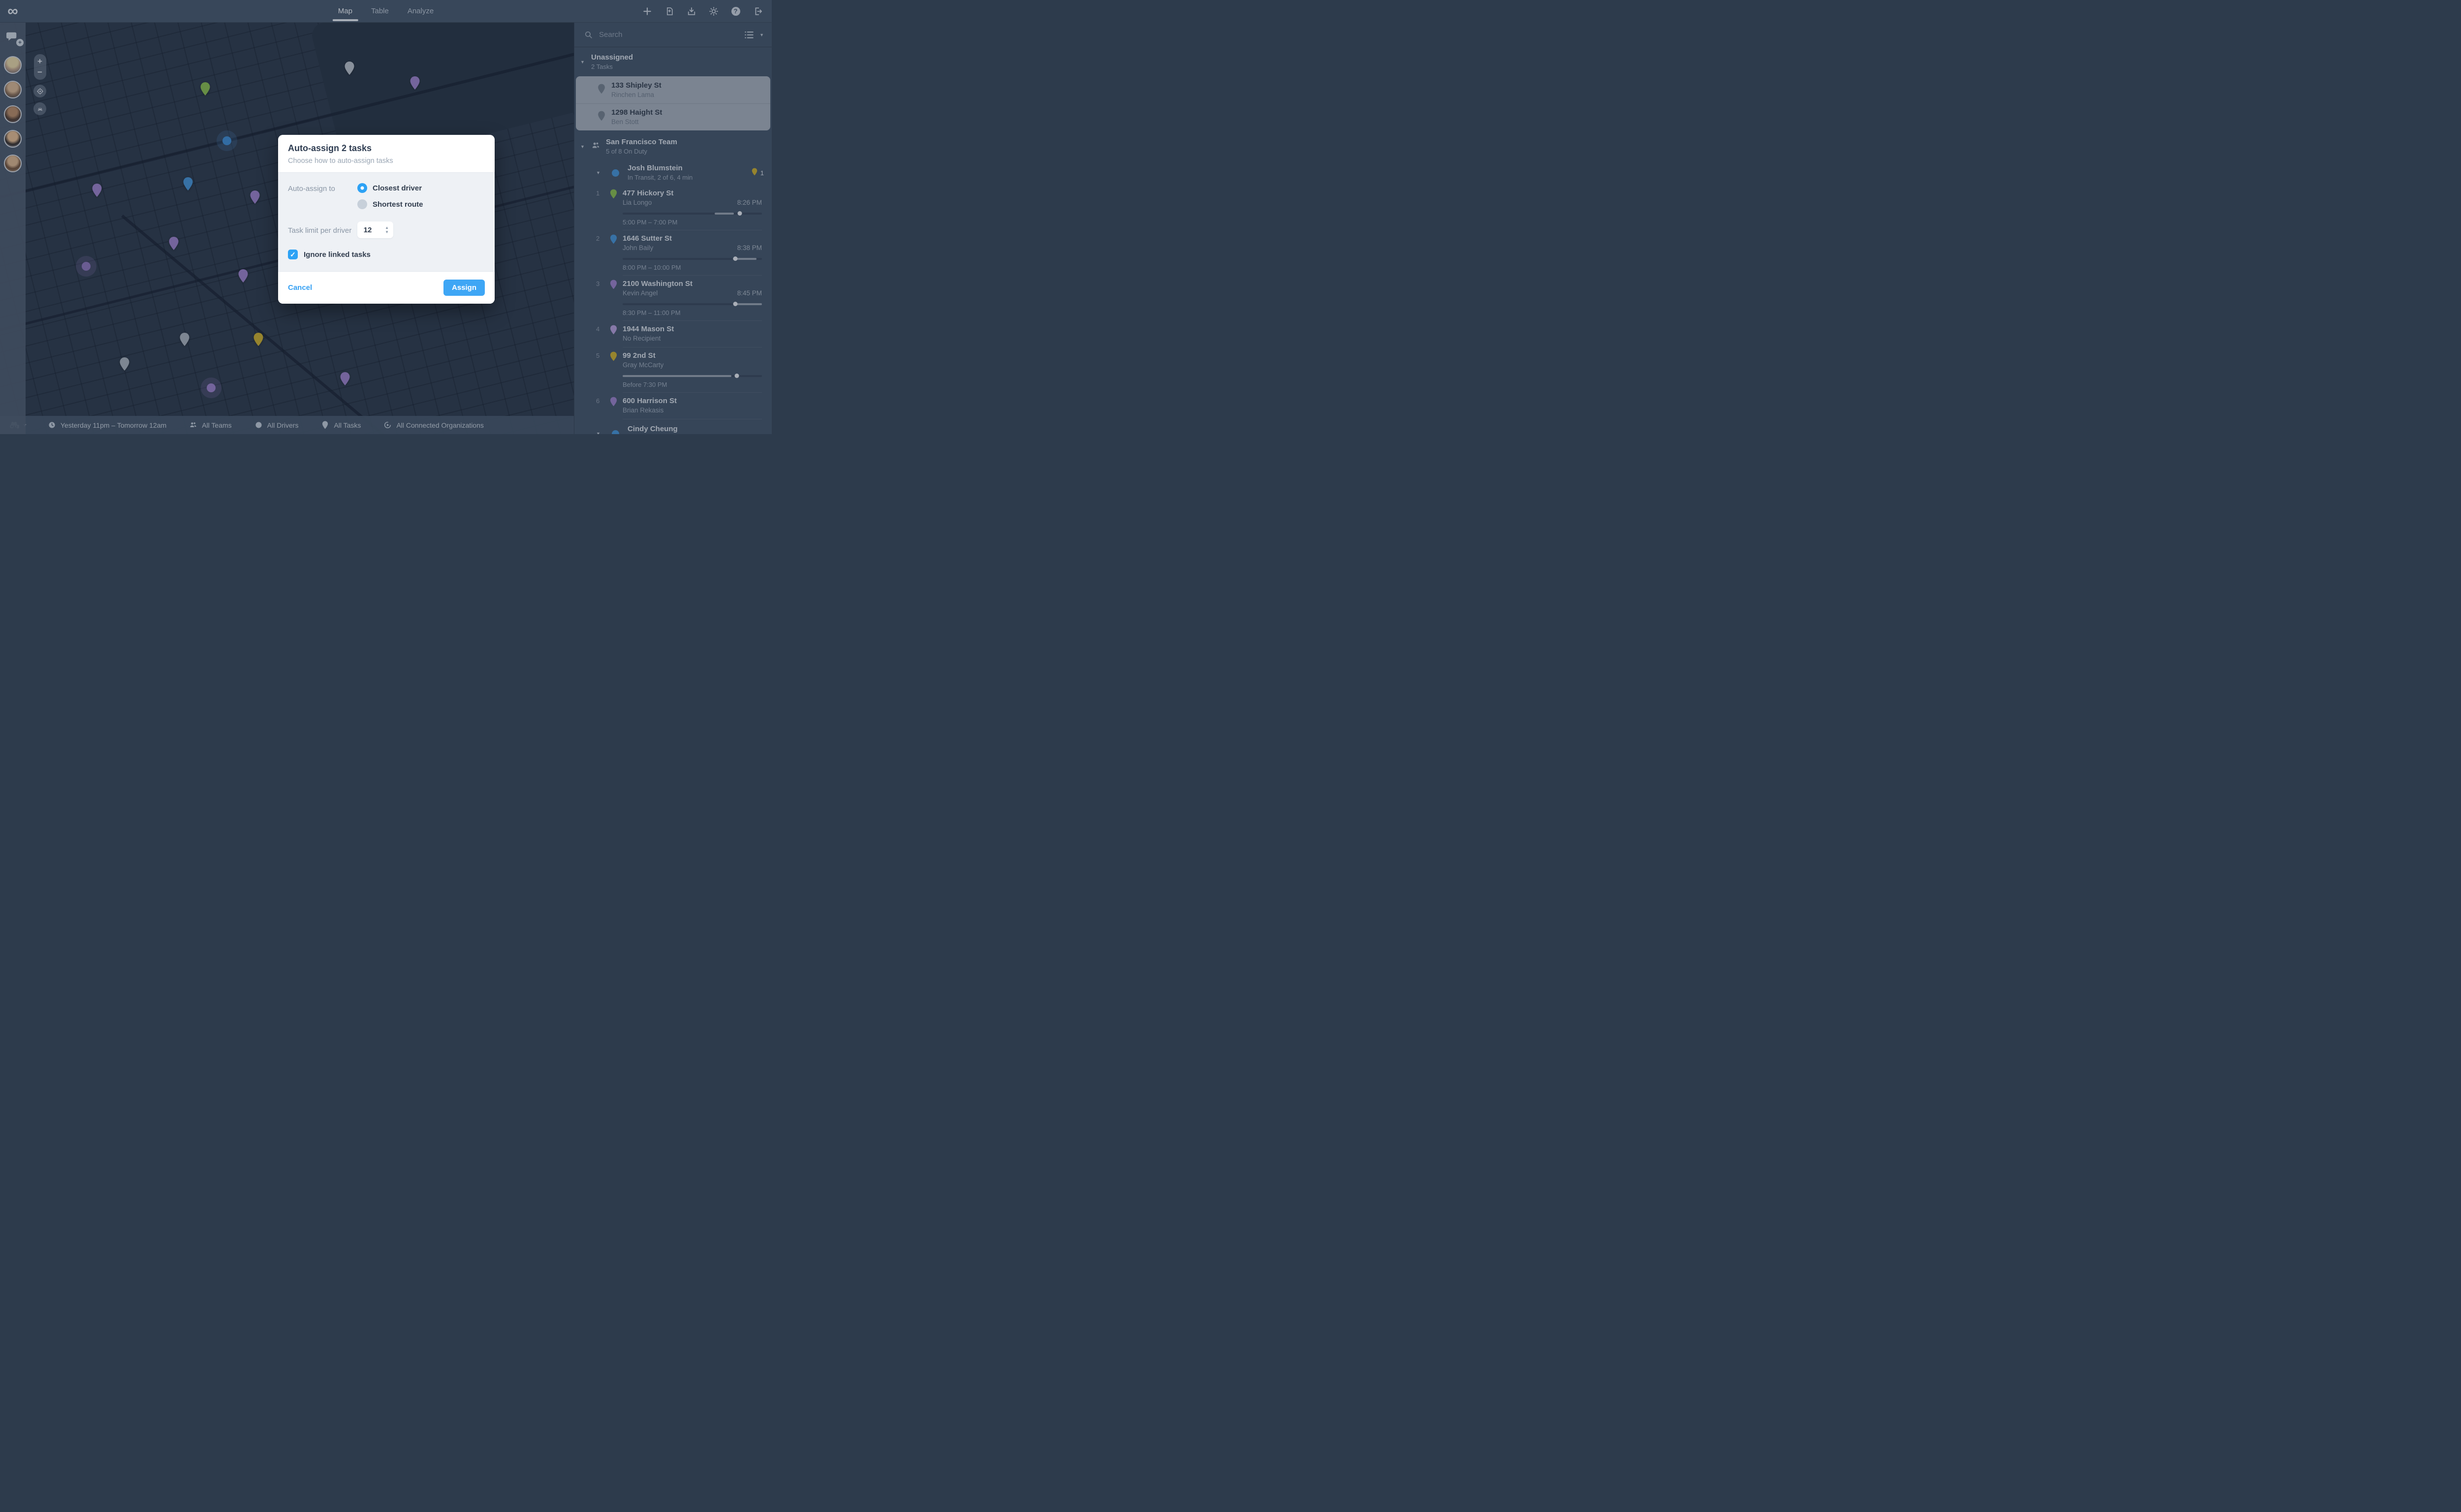 The height and width of the screenshot is (1512, 2461). I want to click on assign-button: Assign, so click(464, 288).